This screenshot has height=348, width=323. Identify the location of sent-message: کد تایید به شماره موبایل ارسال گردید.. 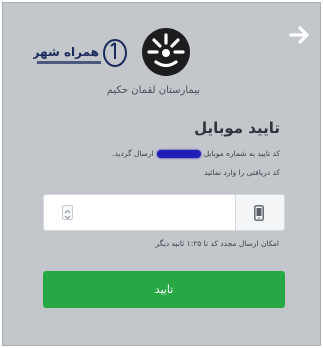
(196, 153).